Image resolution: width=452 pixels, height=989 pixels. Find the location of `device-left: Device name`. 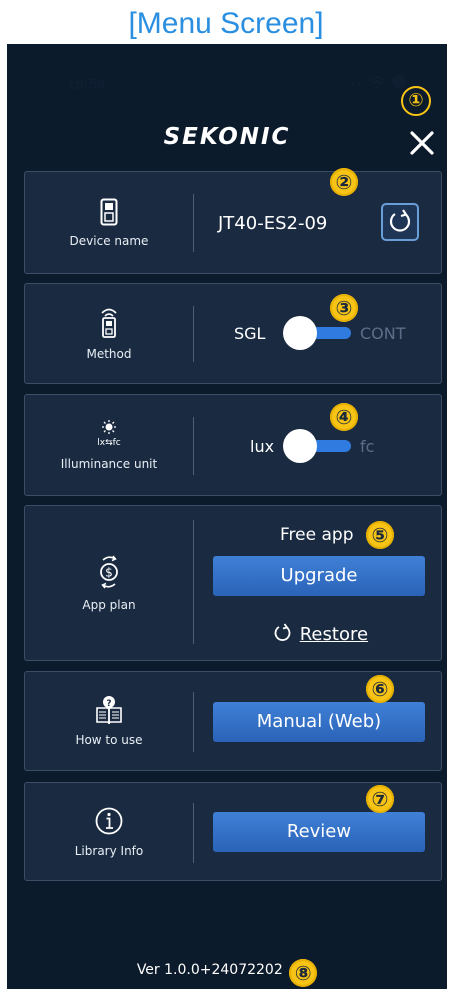

device-left: Device name is located at coordinates (109, 222).